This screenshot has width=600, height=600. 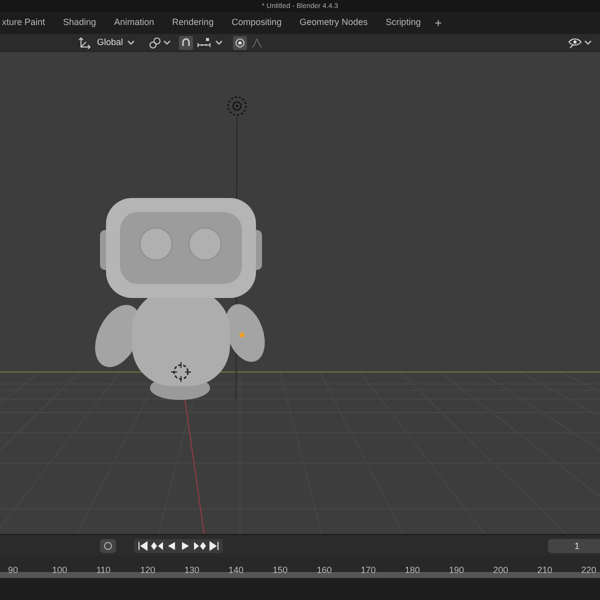 I want to click on snap-toggle, so click(x=186, y=43).